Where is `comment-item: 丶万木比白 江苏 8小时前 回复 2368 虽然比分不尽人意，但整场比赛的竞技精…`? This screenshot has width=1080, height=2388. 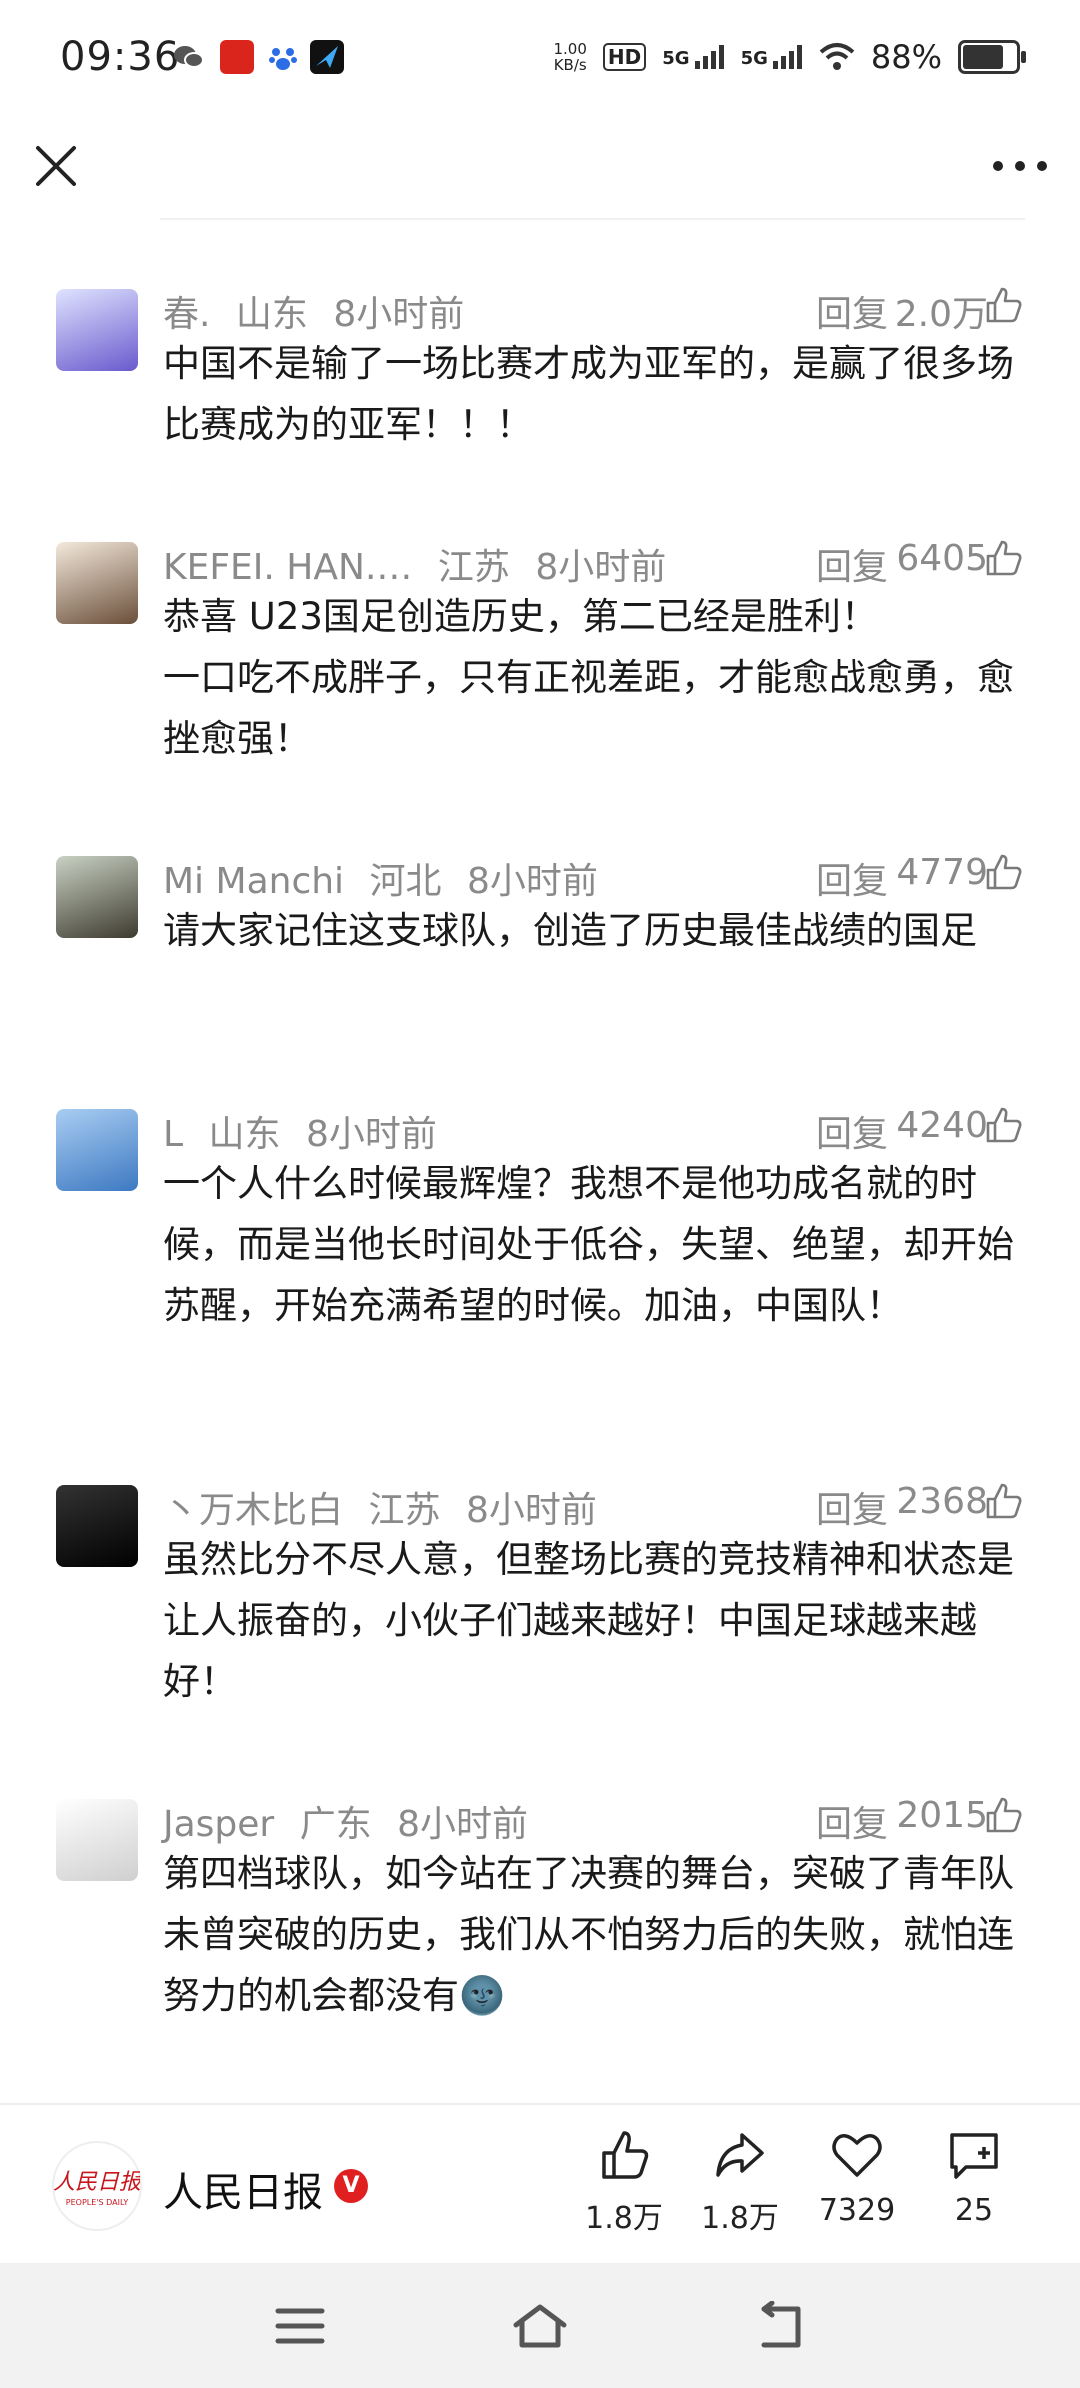
comment-item: 丶万木比白 江苏 8小时前 回复 2368 虽然比分不尽人意，但整场比赛的竞技精… is located at coordinates (540, 1611).